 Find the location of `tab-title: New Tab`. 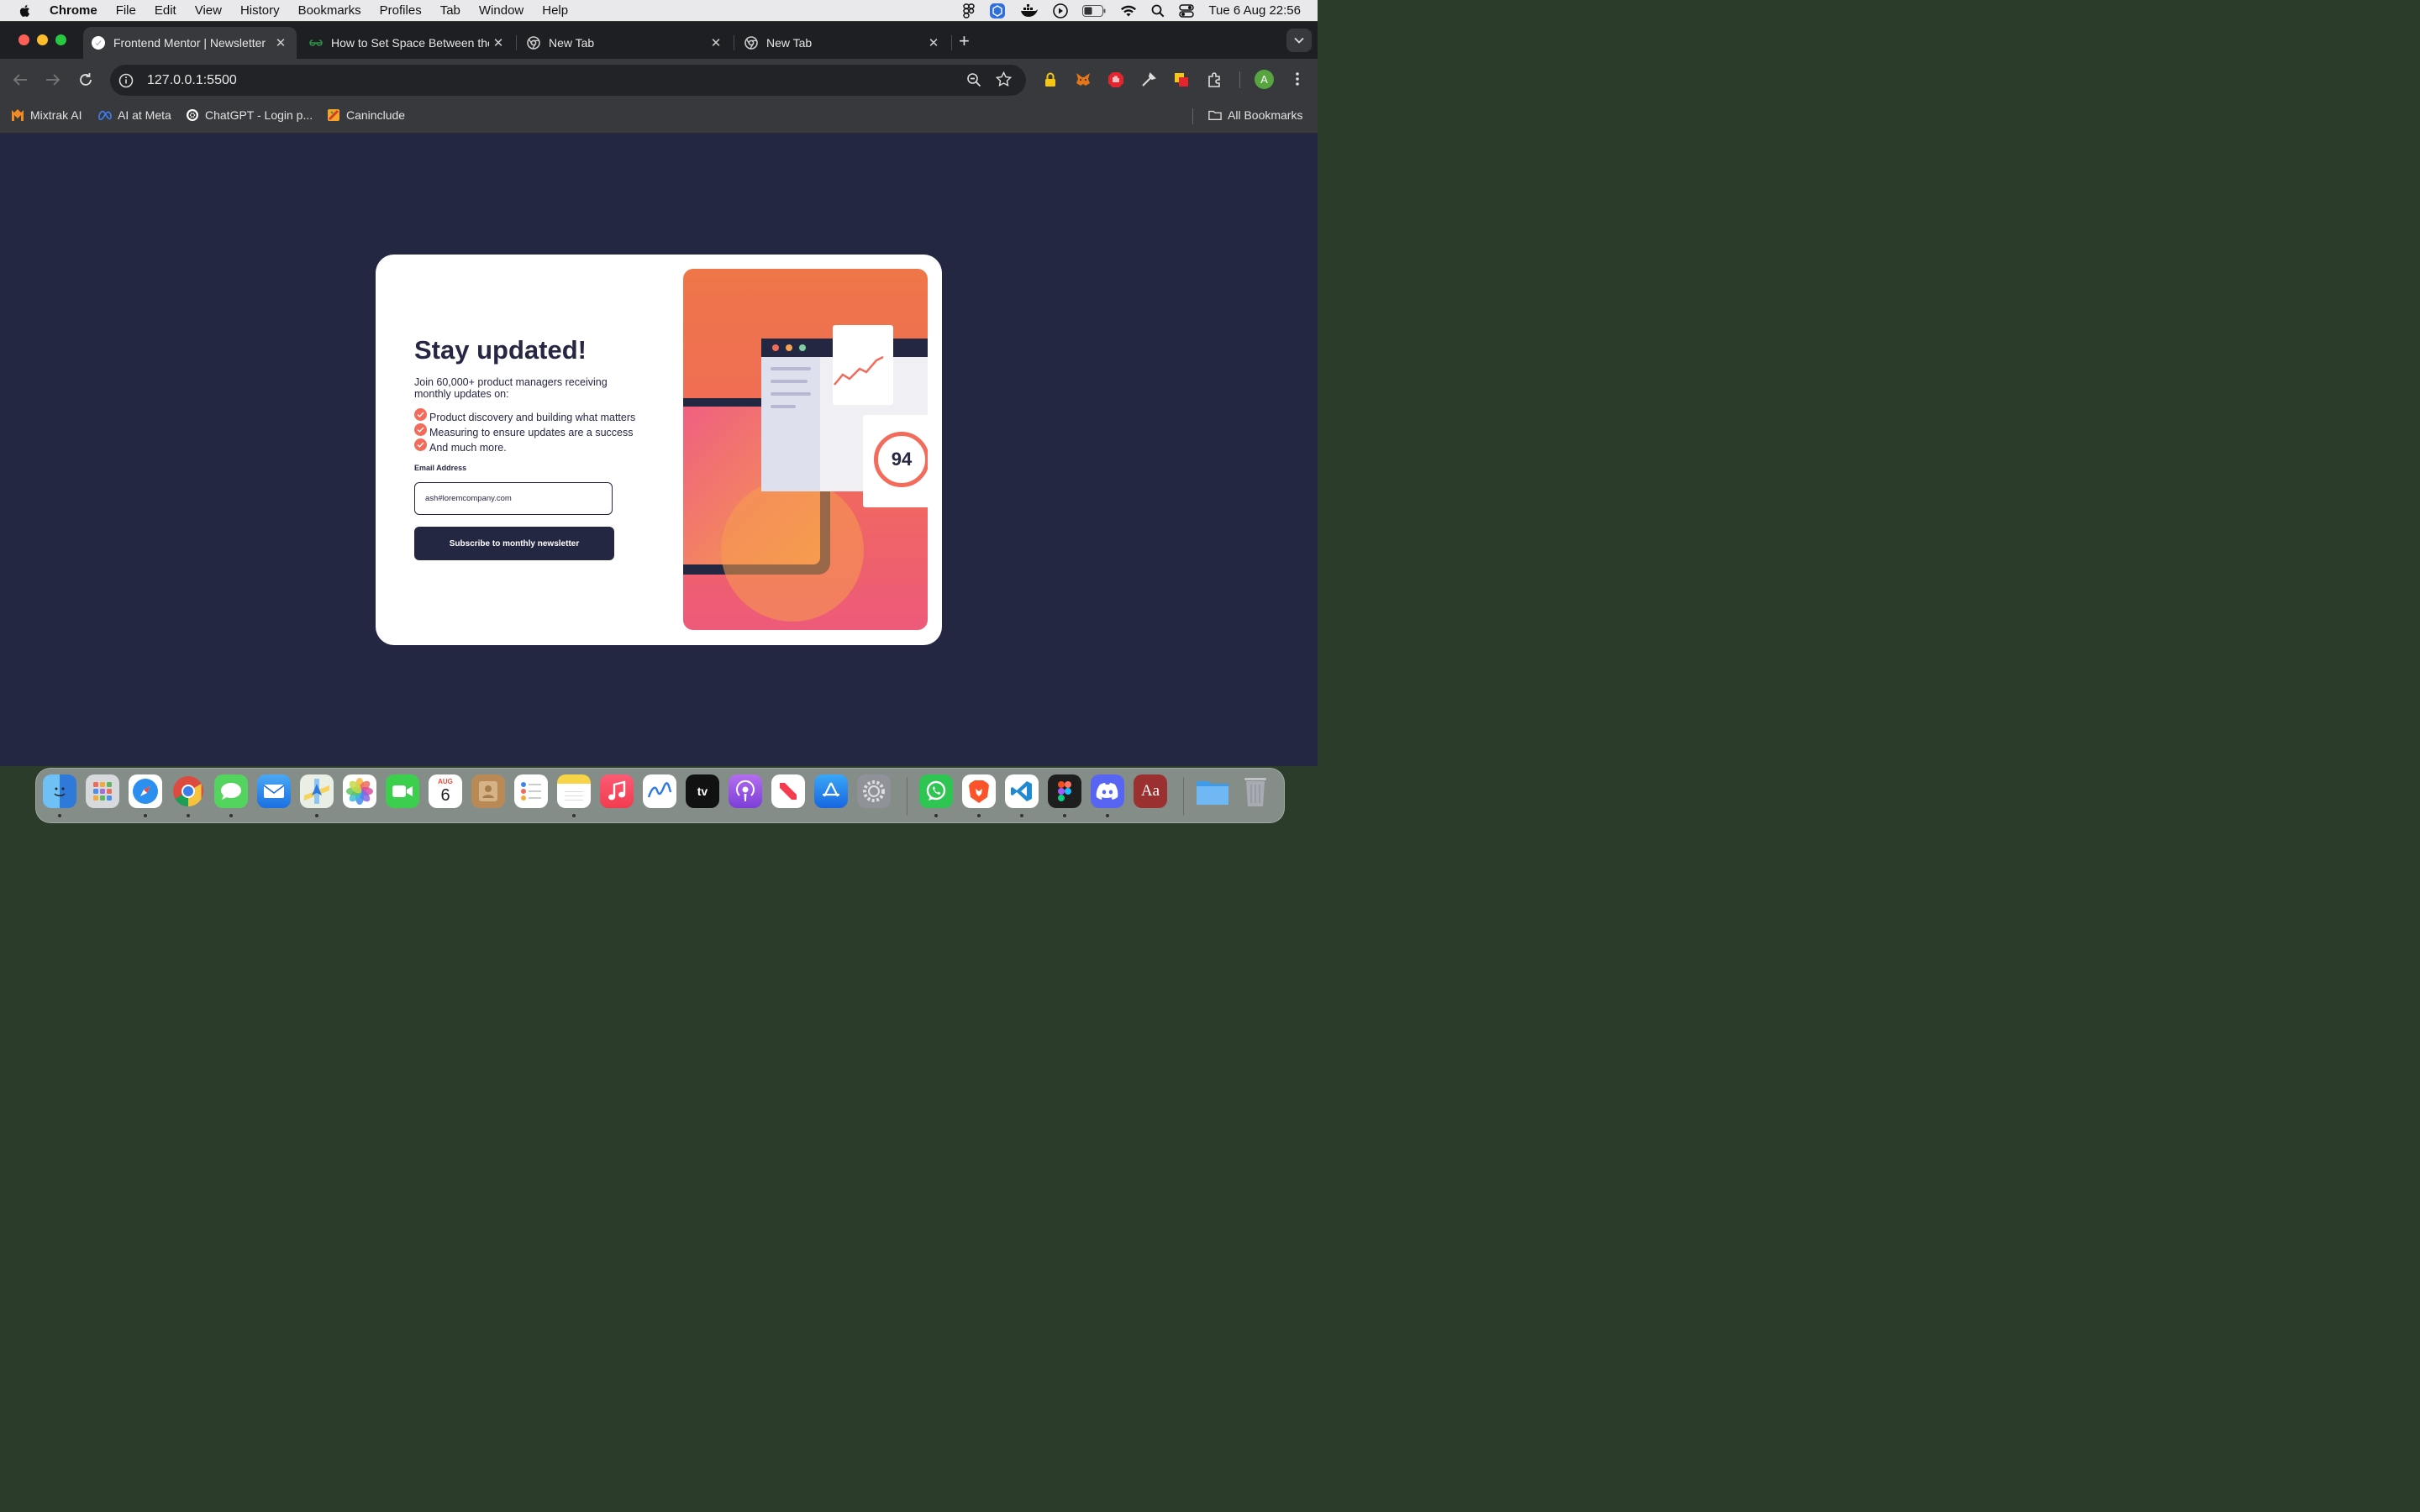

tab-title: New Tab is located at coordinates (789, 43).